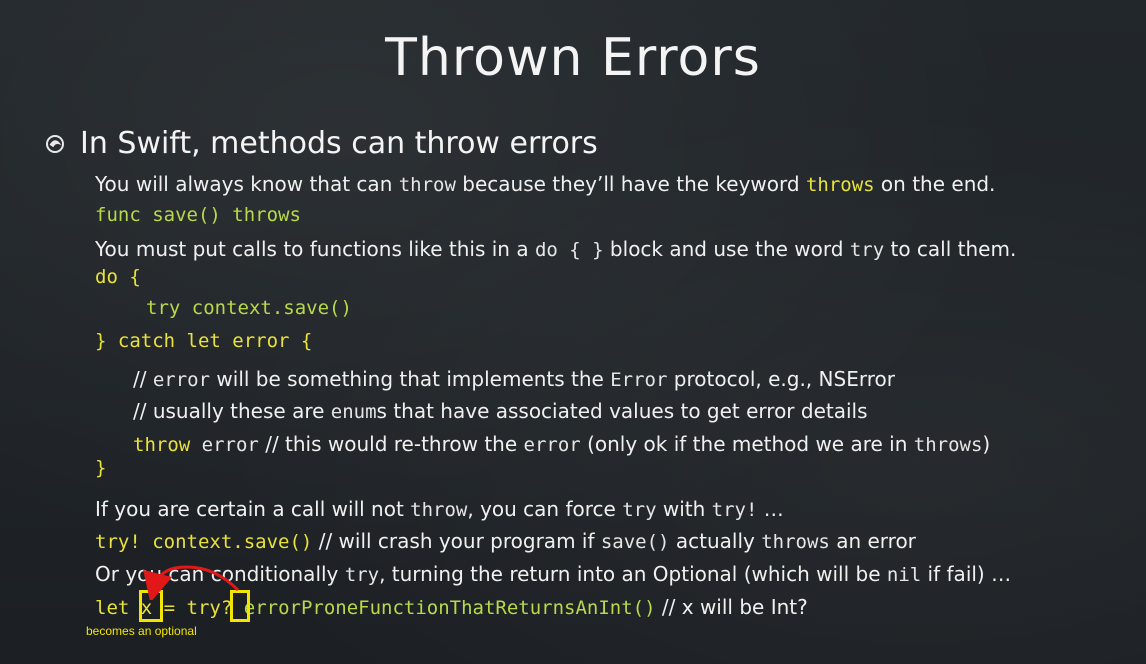 The width and height of the screenshot is (1146, 664). What do you see at coordinates (118, 608) in the screenshot?
I see `code-span: let` at bounding box center [118, 608].